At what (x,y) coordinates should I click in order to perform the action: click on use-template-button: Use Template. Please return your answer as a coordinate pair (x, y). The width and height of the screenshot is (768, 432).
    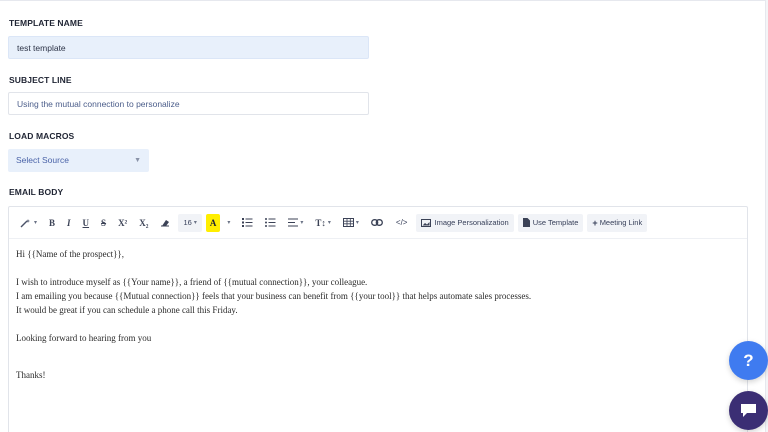
    Looking at the image, I should click on (550, 222).